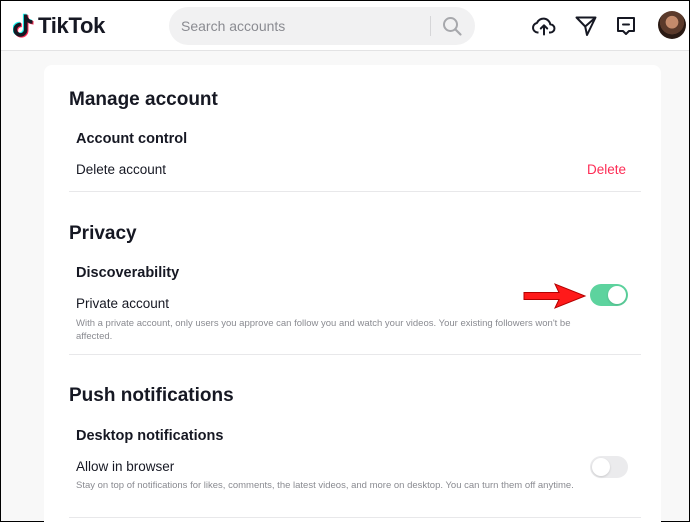 This screenshot has height=522, width=690. Describe the element at coordinates (544, 26) in the screenshot. I see `upload-cloud-icon` at that location.